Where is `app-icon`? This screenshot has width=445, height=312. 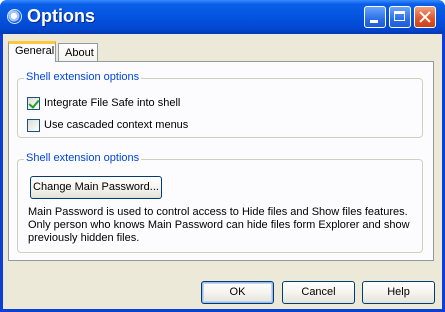
app-icon is located at coordinates (14, 16).